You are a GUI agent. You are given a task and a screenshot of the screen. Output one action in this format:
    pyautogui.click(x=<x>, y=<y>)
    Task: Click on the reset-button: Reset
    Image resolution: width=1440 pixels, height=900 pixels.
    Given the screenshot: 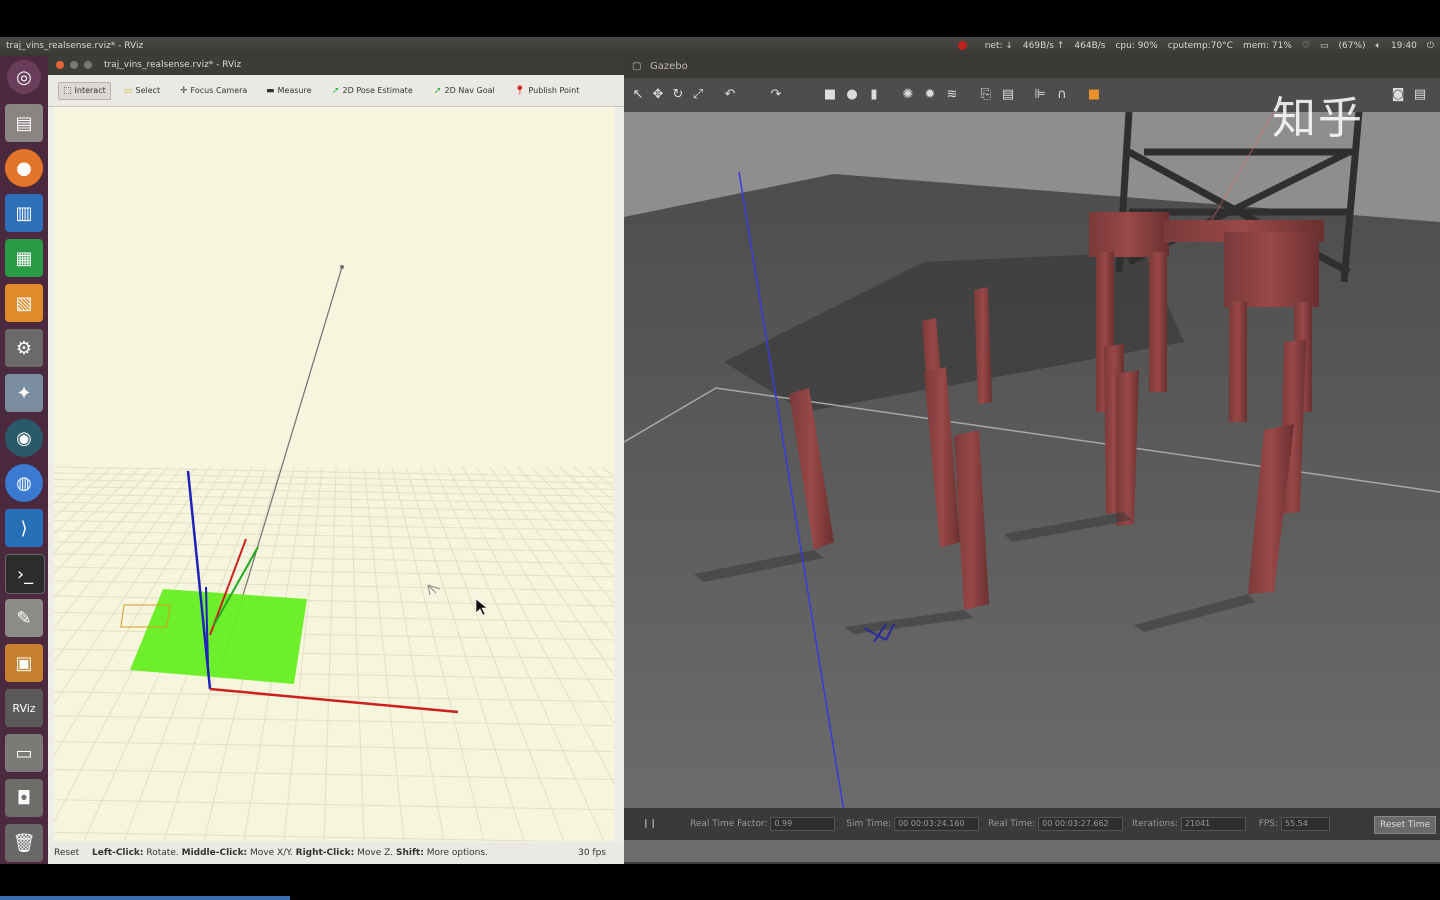 What is the action you would take?
    pyautogui.click(x=66, y=853)
    